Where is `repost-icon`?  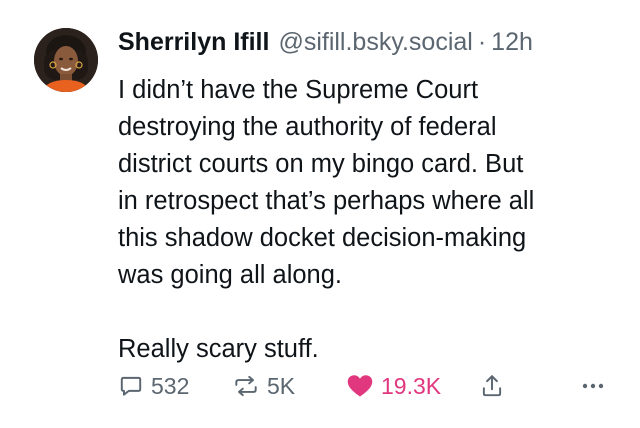 repost-icon is located at coordinates (246, 386).